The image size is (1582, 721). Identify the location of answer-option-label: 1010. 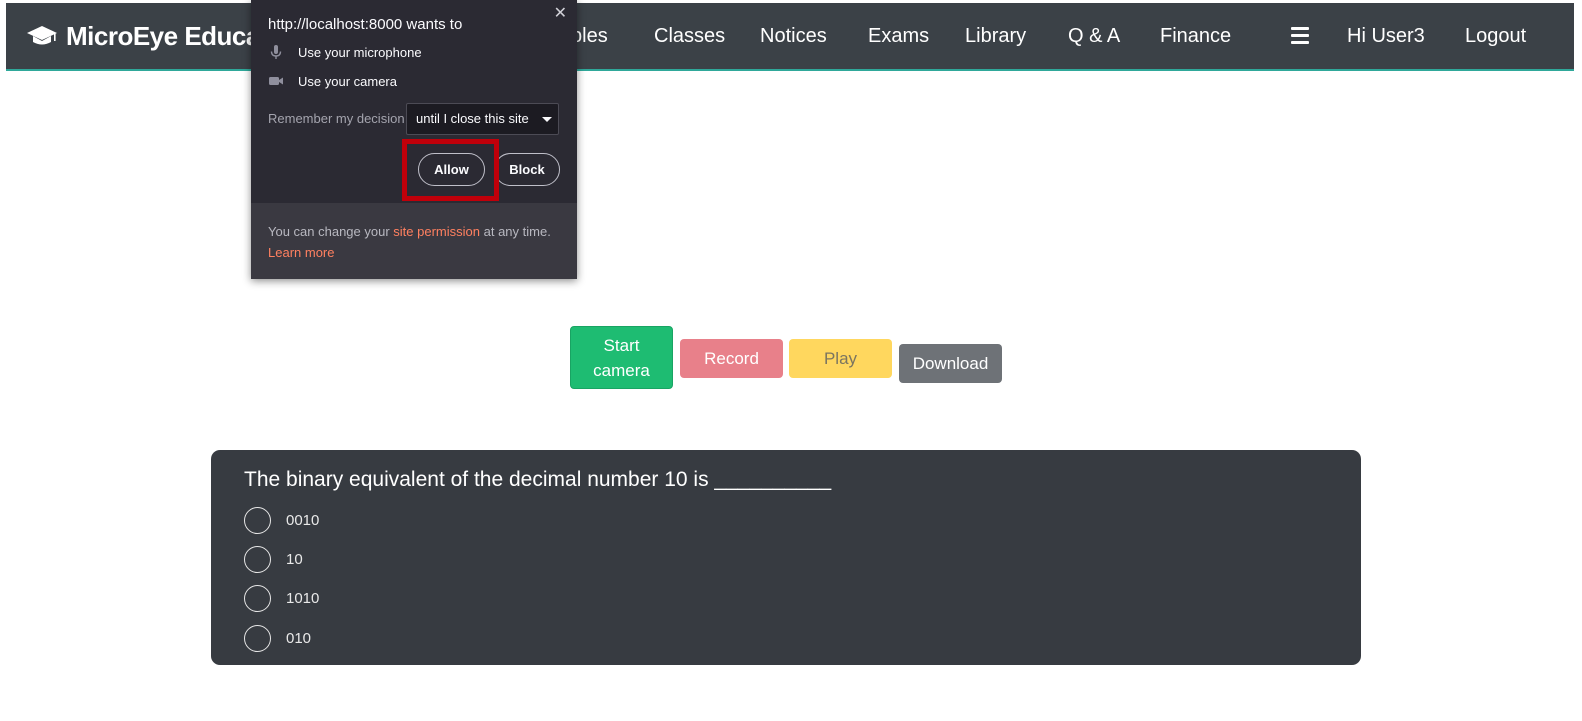
(303, 598).